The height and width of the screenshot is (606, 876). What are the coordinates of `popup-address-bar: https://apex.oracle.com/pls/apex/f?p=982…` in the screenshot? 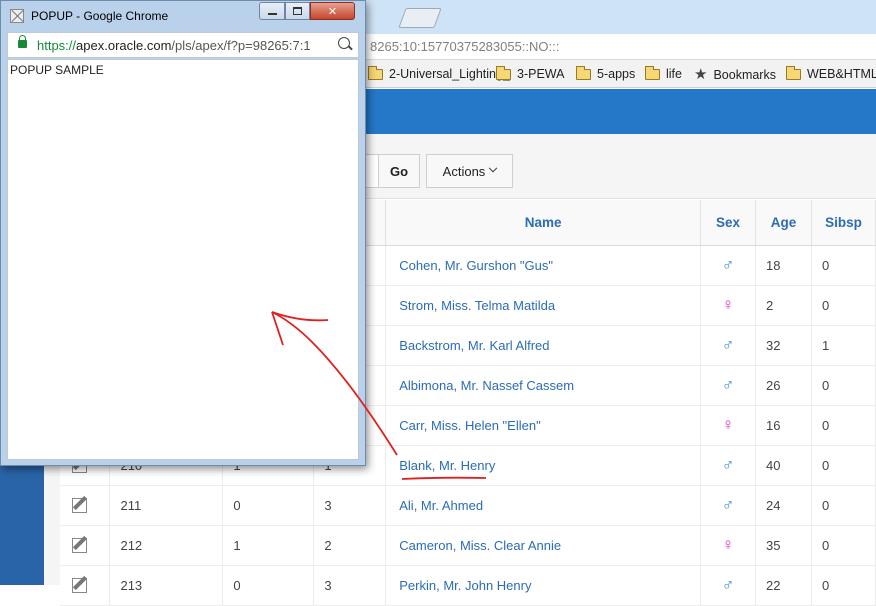 It's located at (183, 45).